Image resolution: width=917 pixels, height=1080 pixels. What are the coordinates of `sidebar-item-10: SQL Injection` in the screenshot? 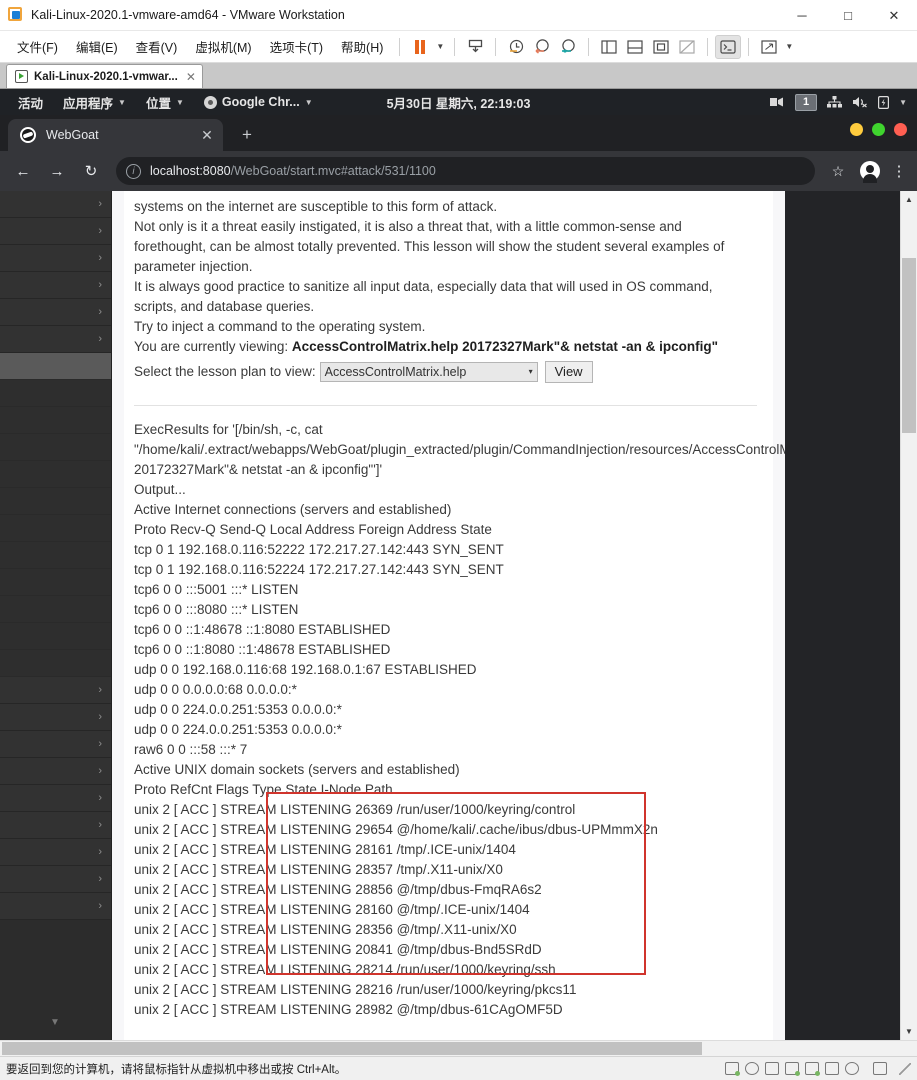 It's located at (55, 474).